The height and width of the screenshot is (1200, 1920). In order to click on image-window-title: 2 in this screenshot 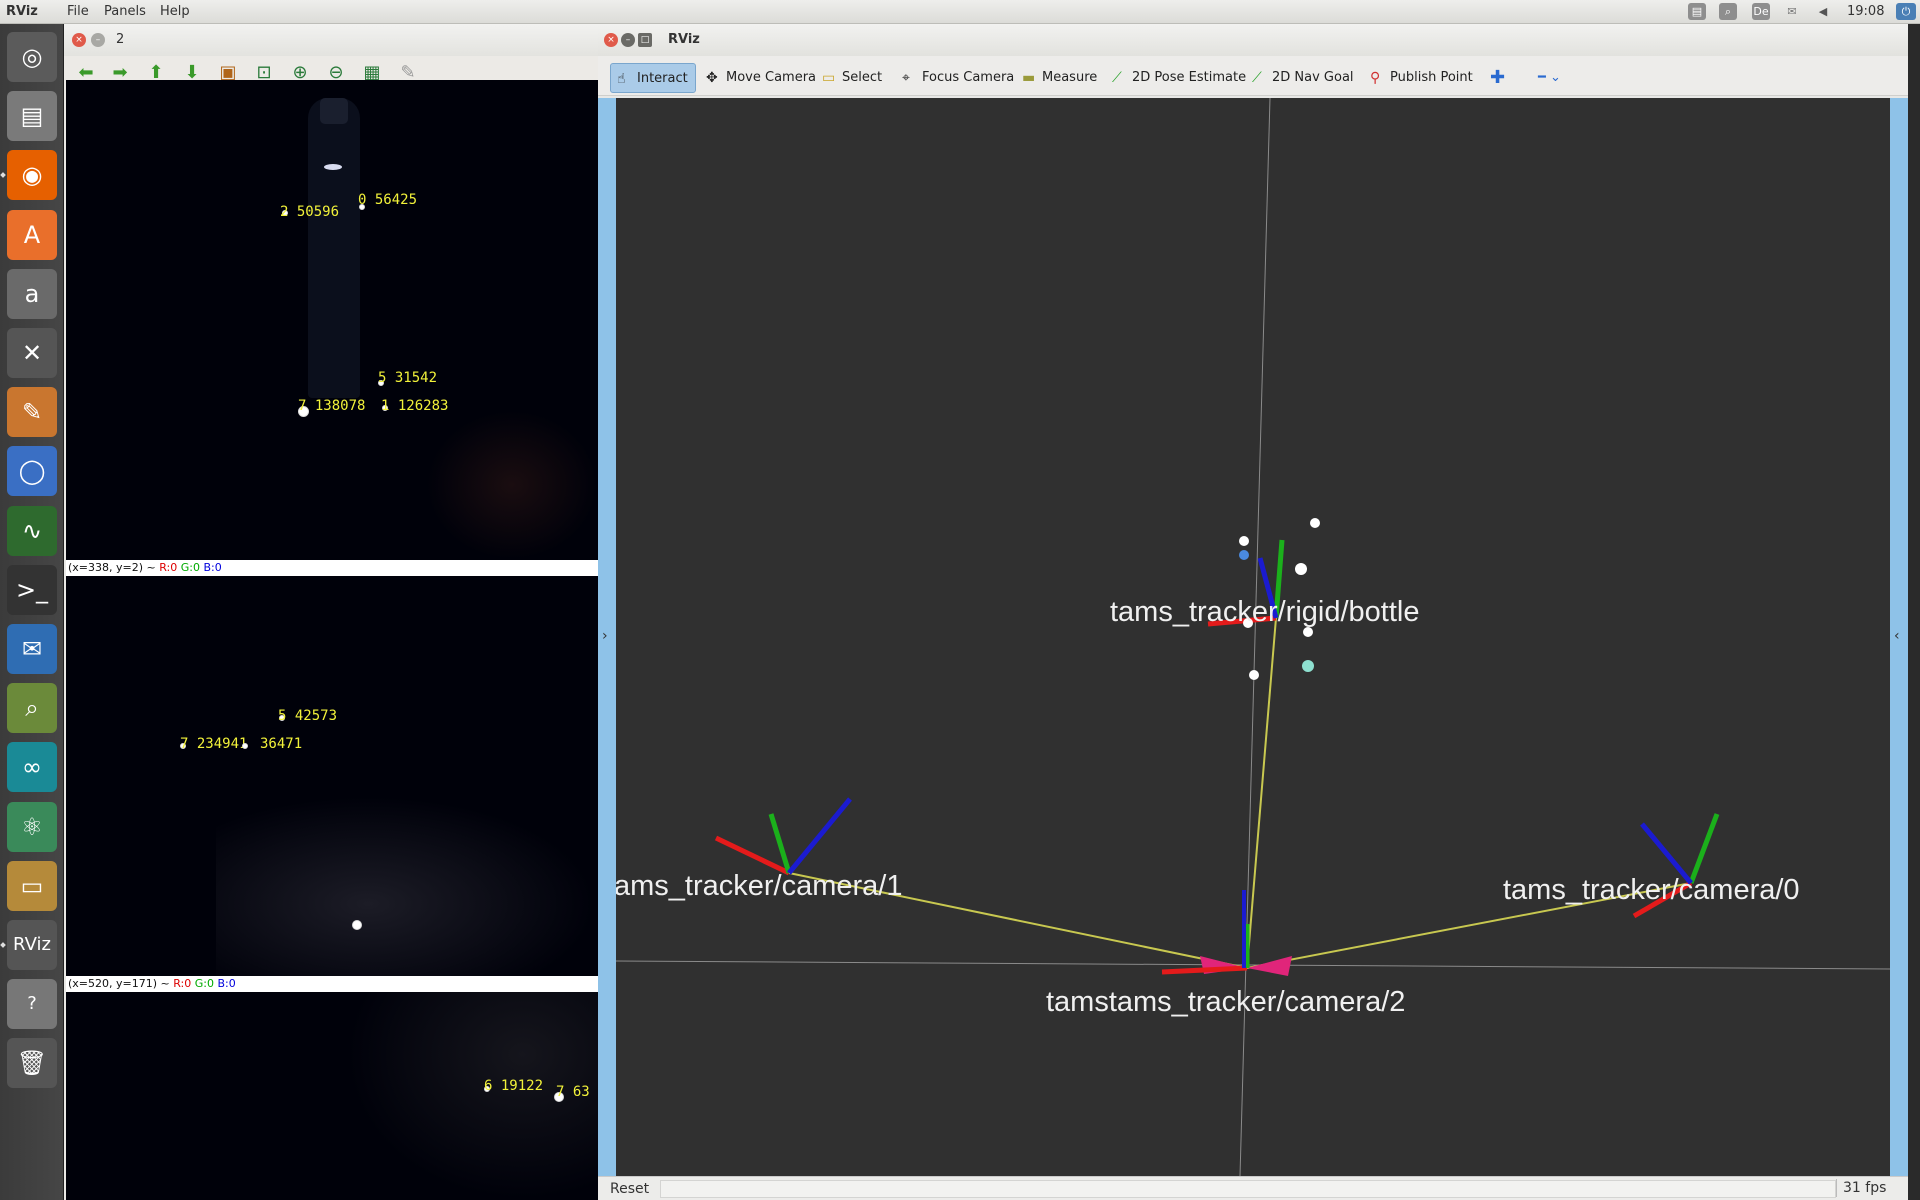, I will do `click(120, 39)`.